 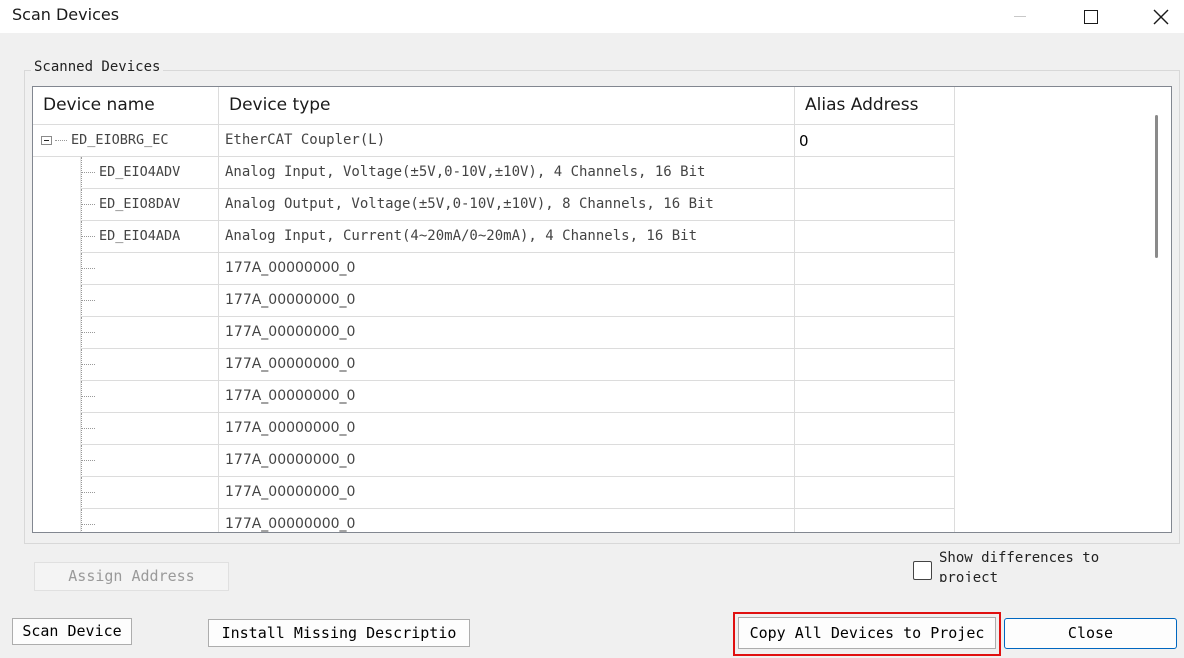 I want to click on scrollbar-thumb, so click(x=1156, y=186).